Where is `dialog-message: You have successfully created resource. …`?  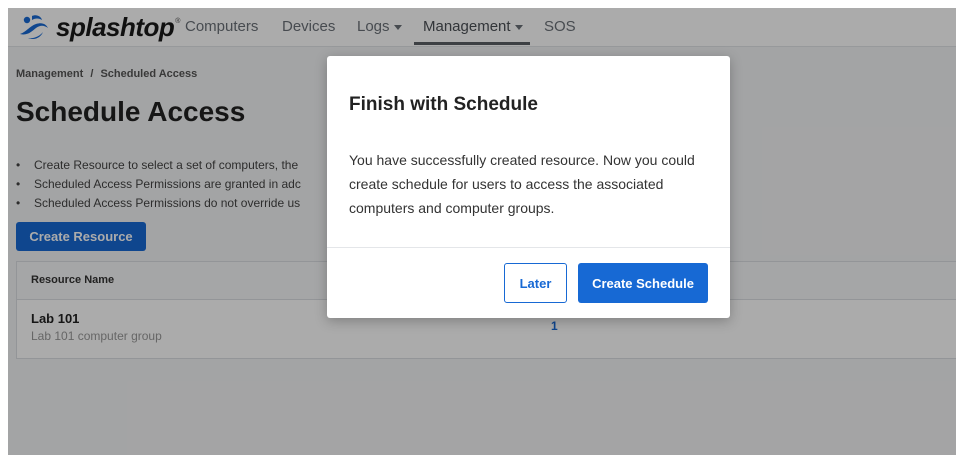 dialog-message: You have successfully created resource. … is located at coordinates (522, 184).